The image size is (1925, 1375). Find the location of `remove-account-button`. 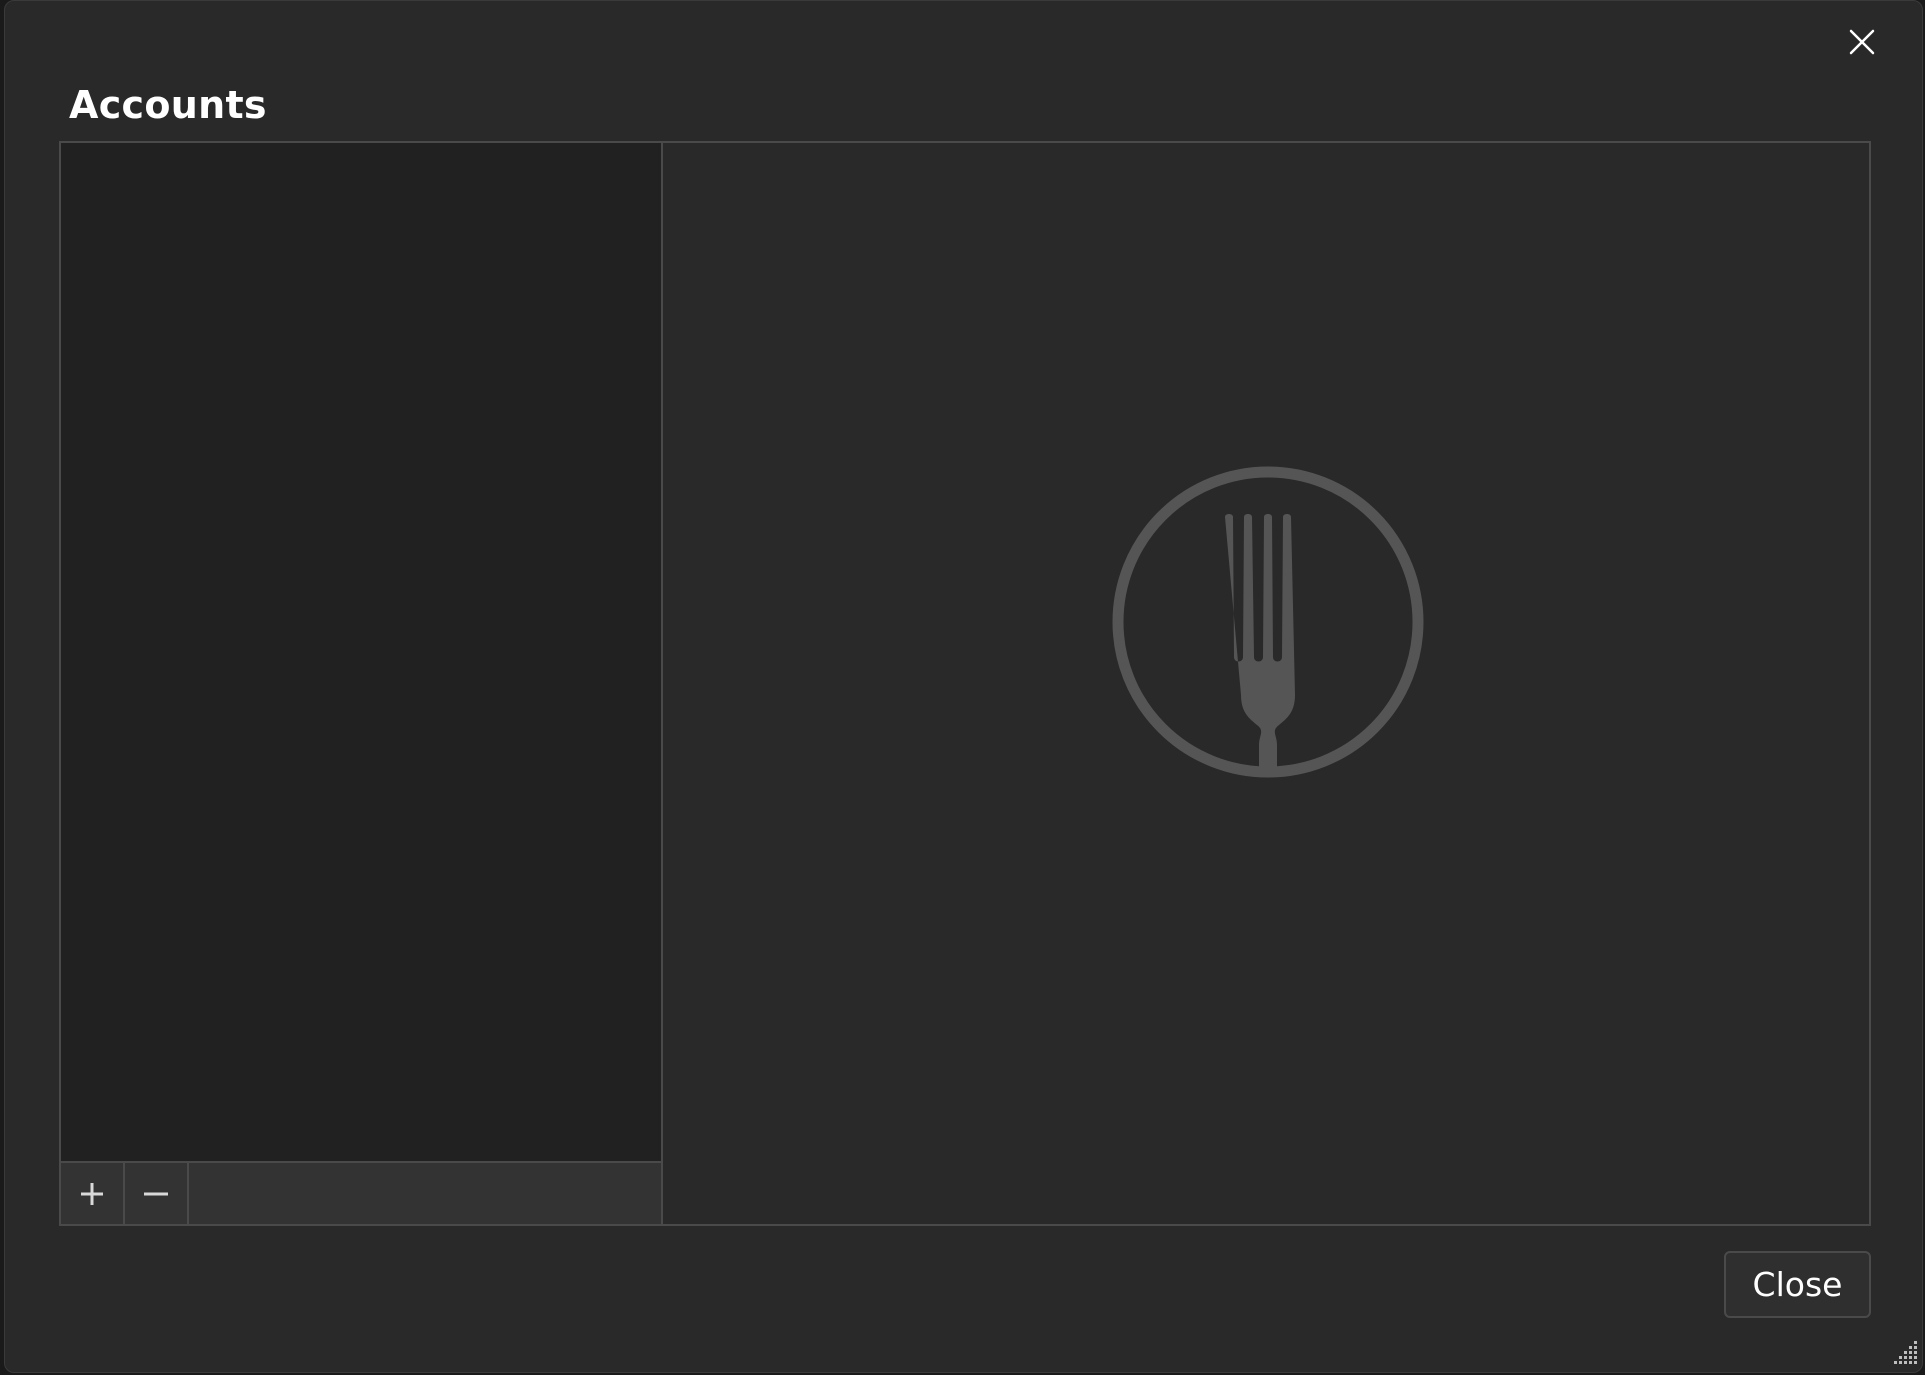

remove-account-button is located at coordinates (157, 1193).